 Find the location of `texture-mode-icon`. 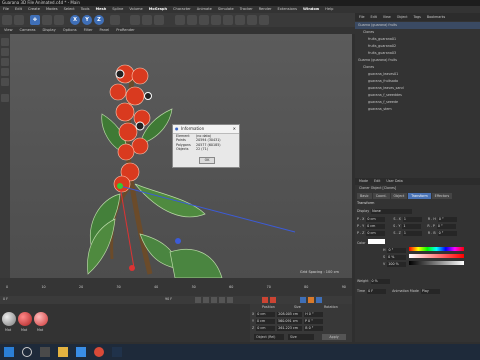

texture-mode-icon is located at coordinates (5, 52).